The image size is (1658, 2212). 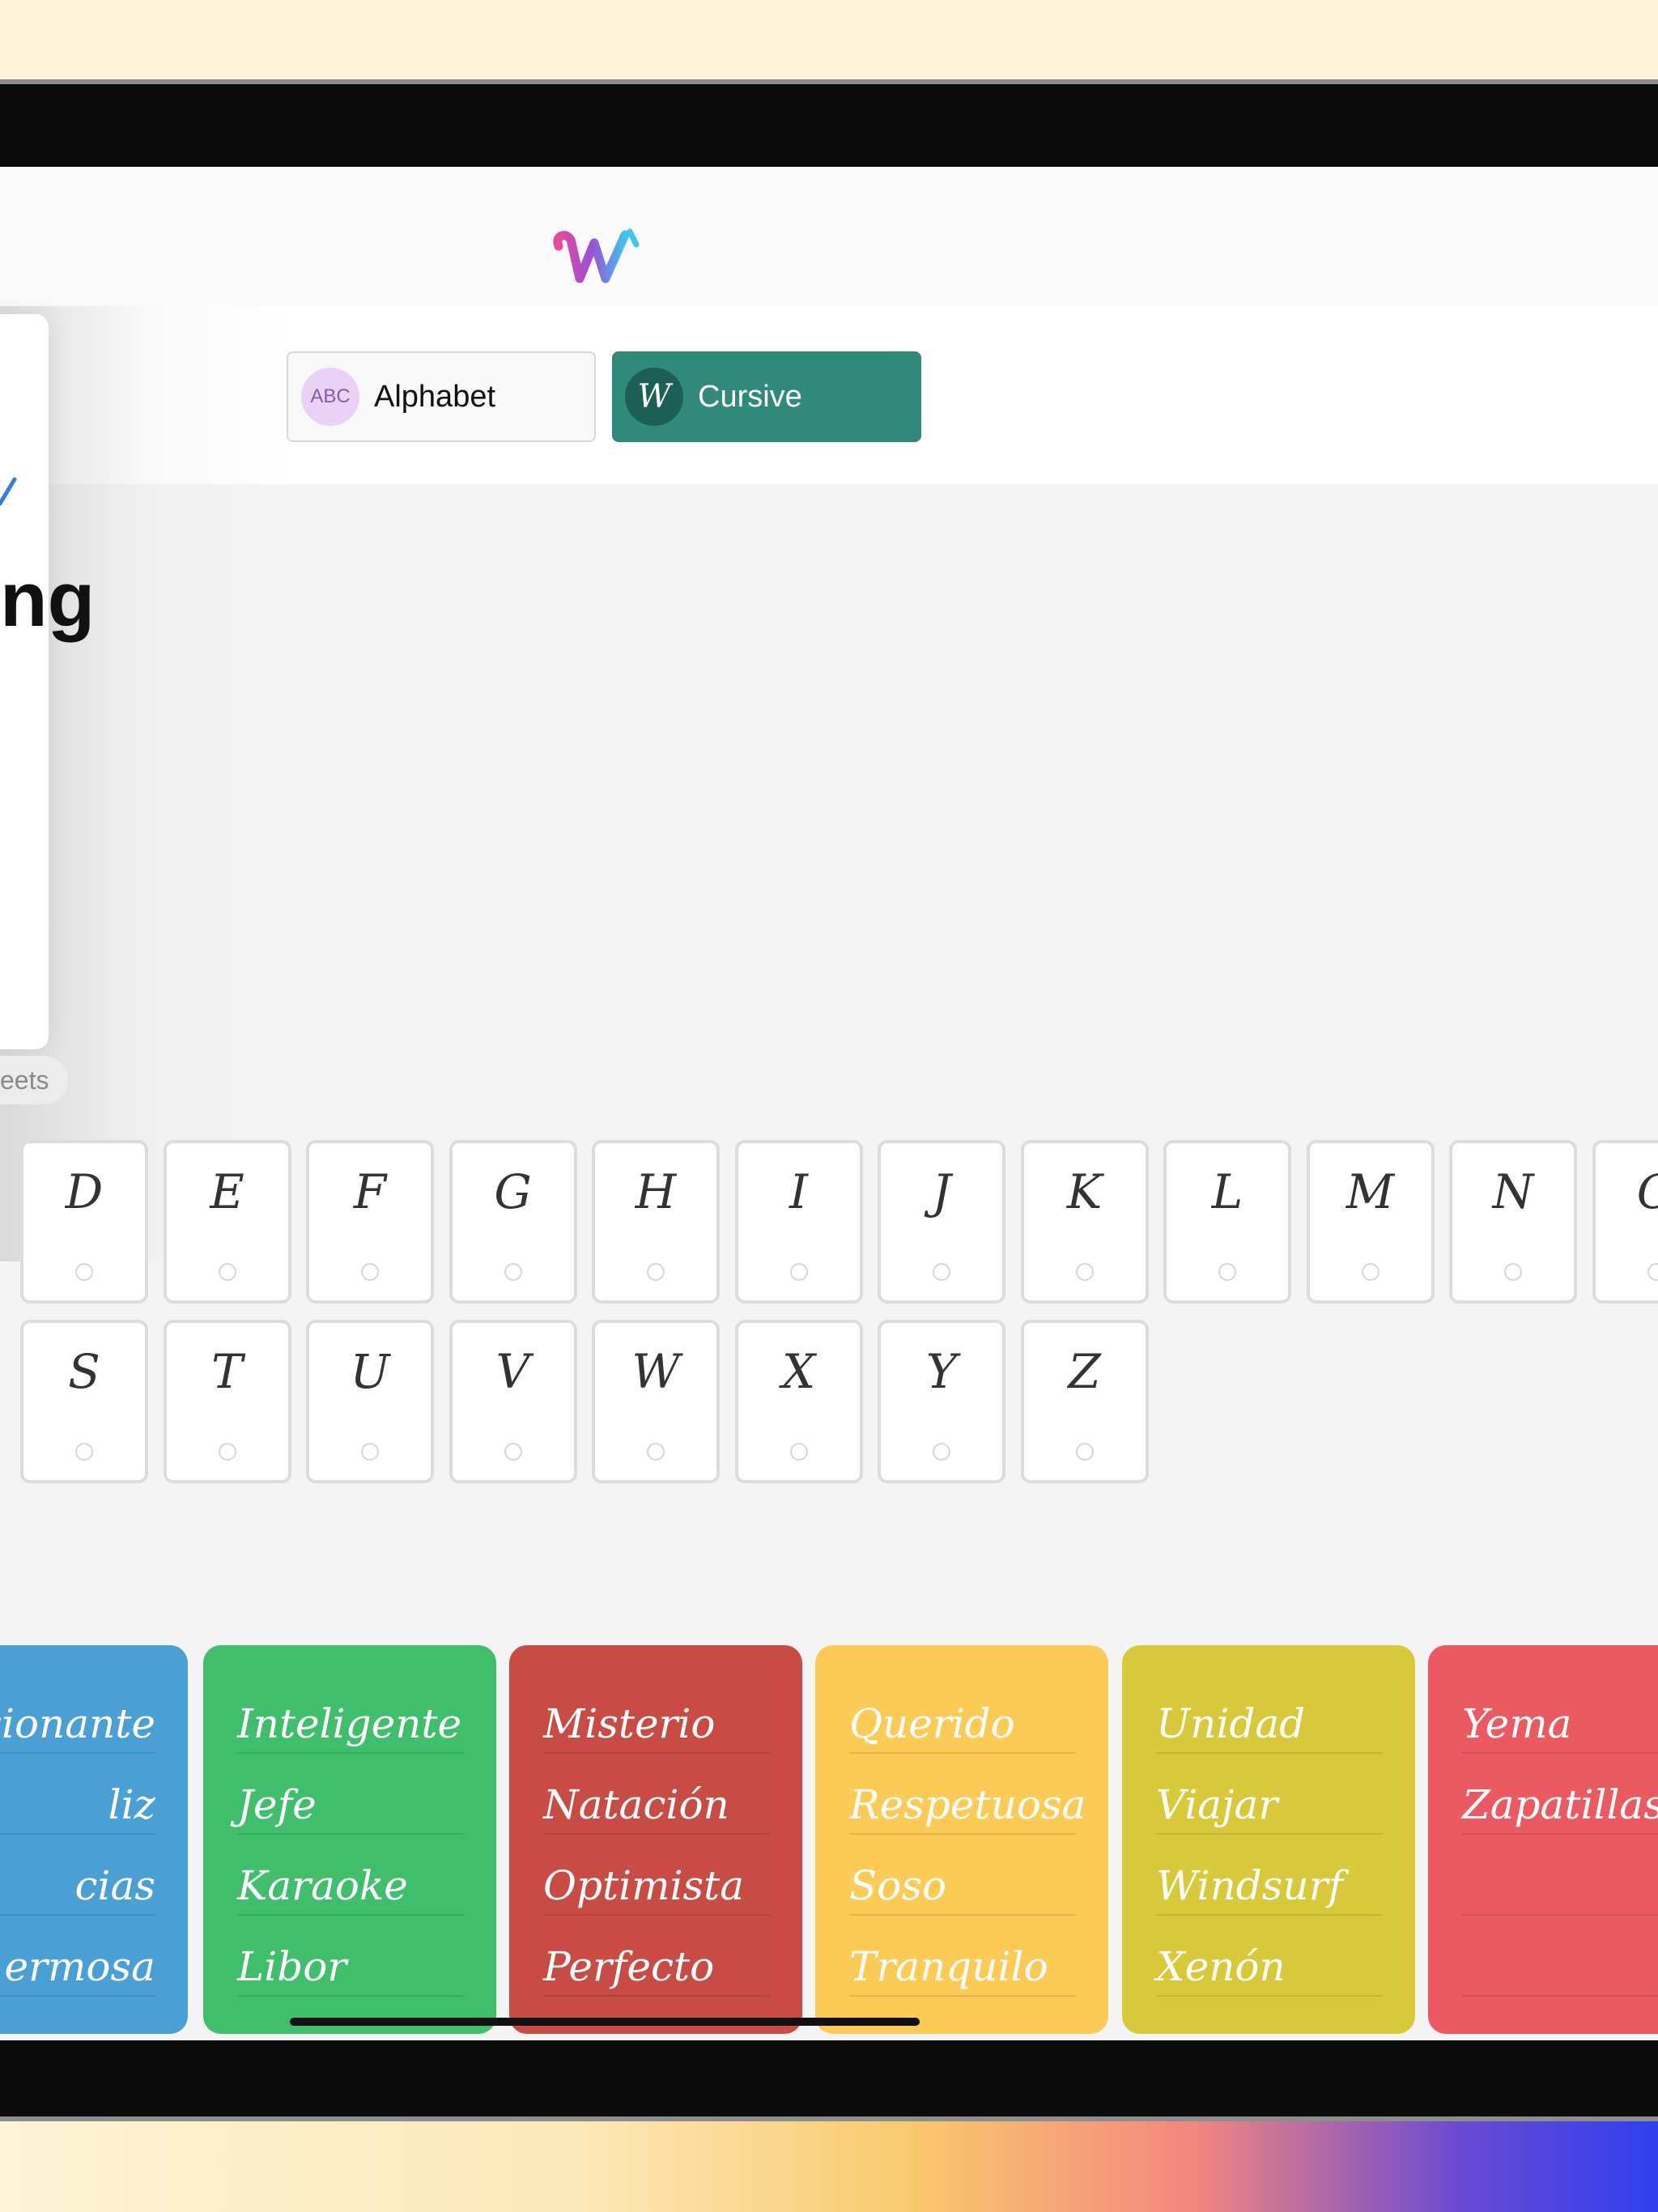 What do you see at coordinates (829, 2163) in the screenshot?
I see `background-gradient` at bounding box center [829, 2163].